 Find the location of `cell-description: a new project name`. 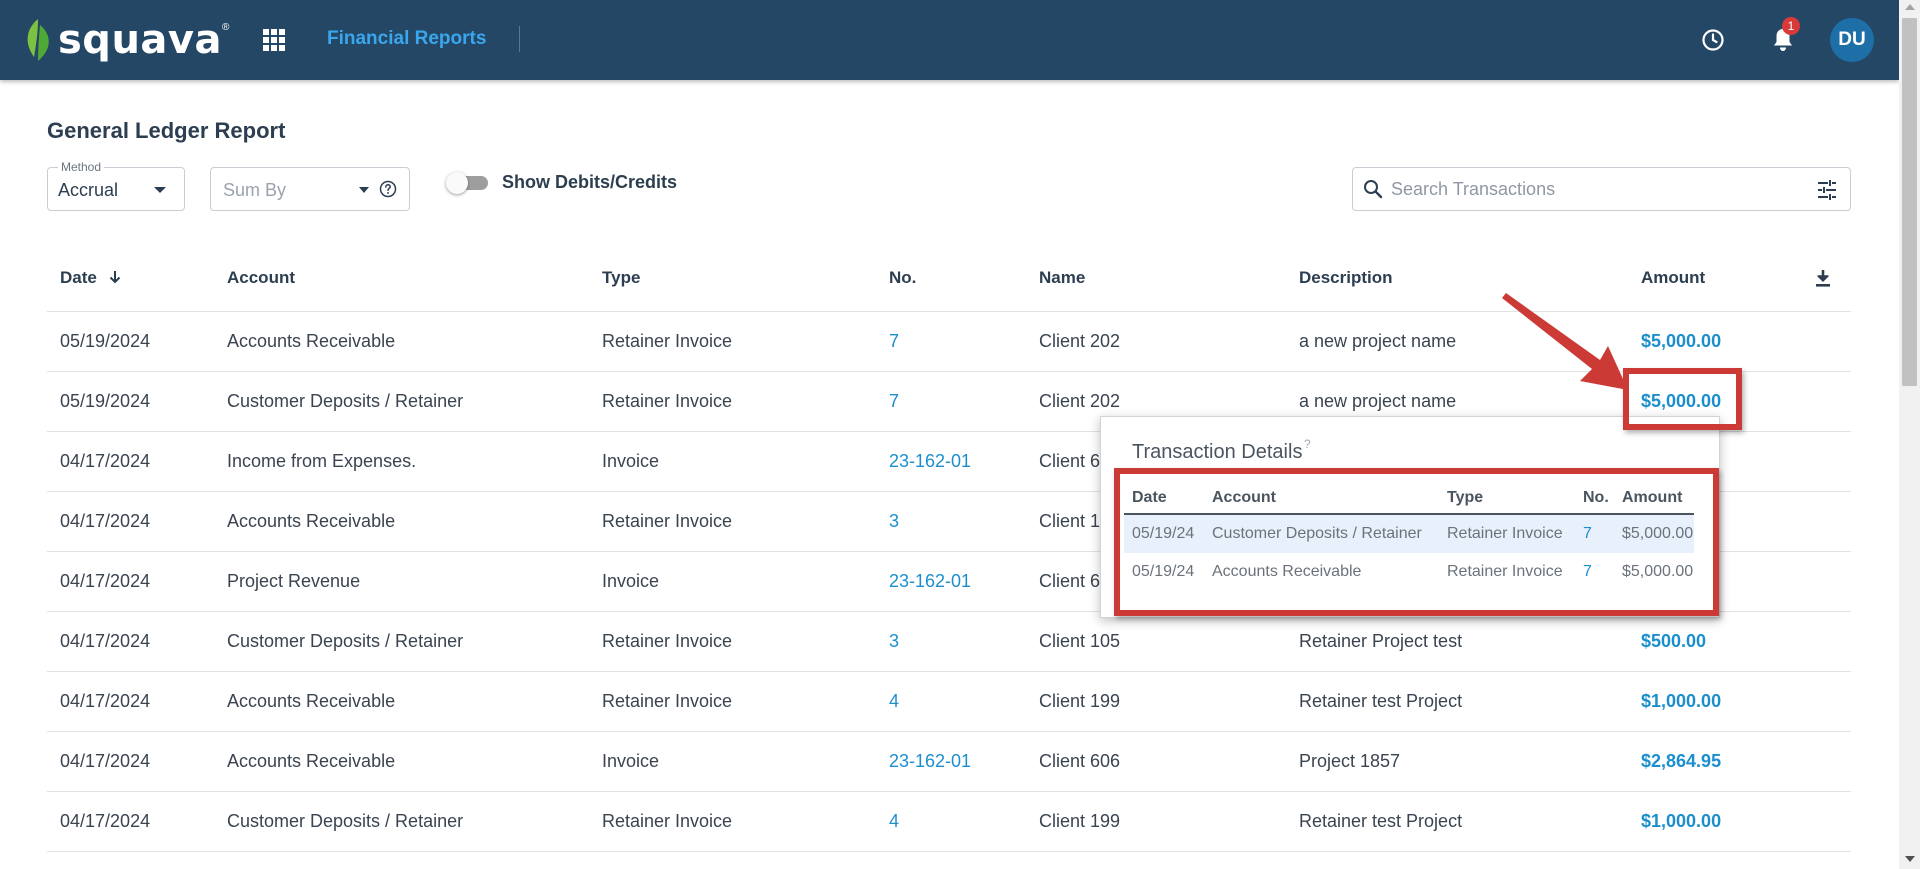

cell-description: a new project name is located at coordinates (1378, 341).